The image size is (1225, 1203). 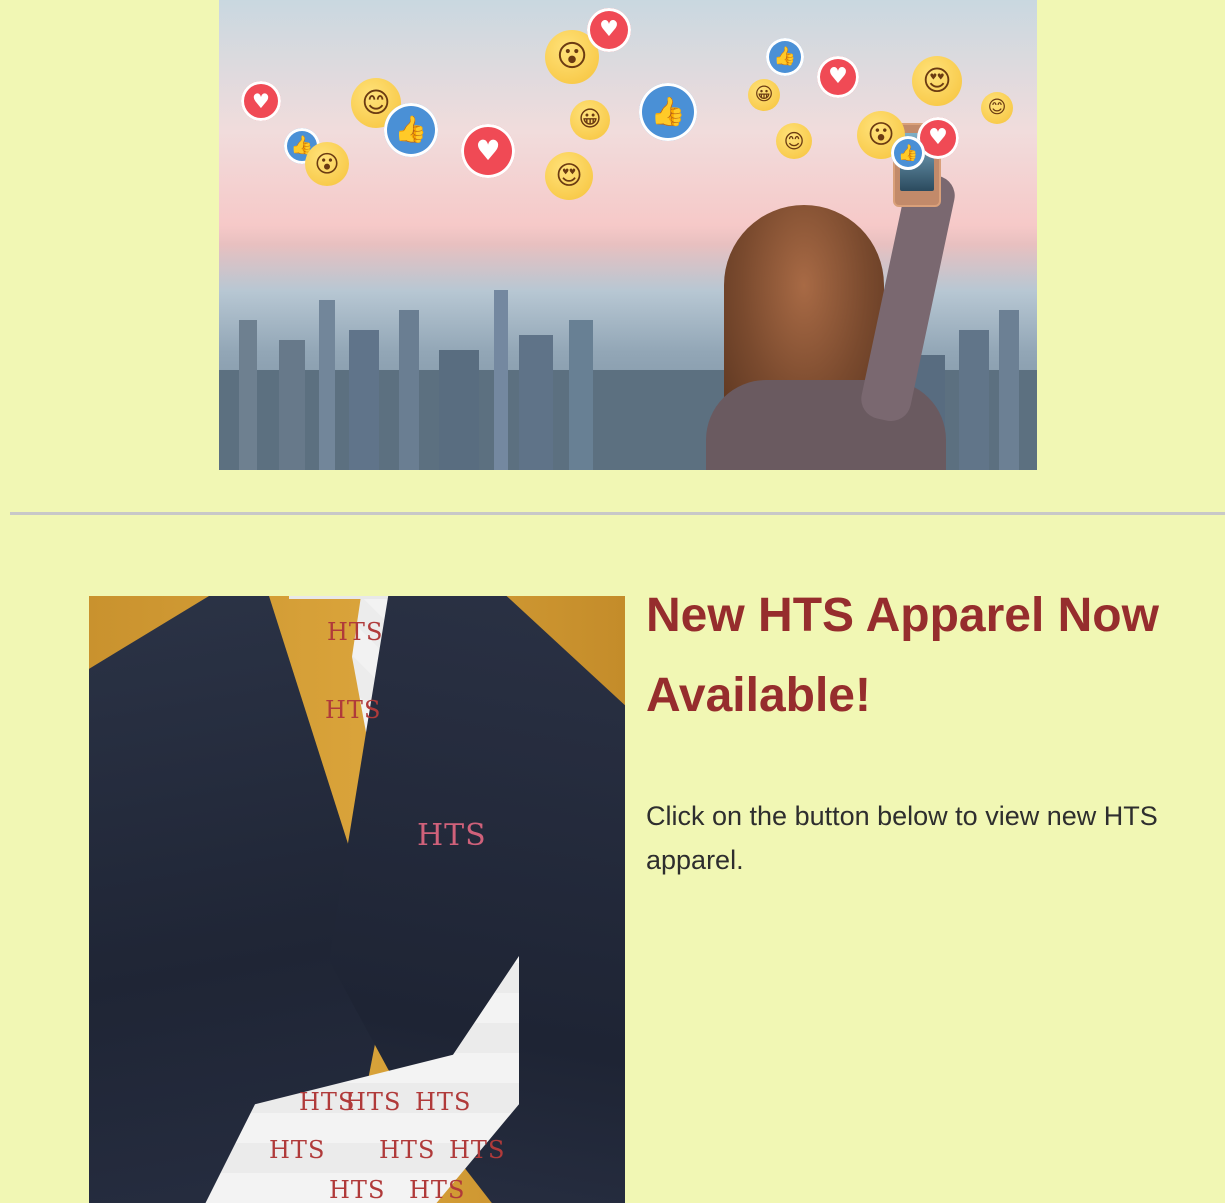 I want to click on section-divider, so click(x=617, y=513).